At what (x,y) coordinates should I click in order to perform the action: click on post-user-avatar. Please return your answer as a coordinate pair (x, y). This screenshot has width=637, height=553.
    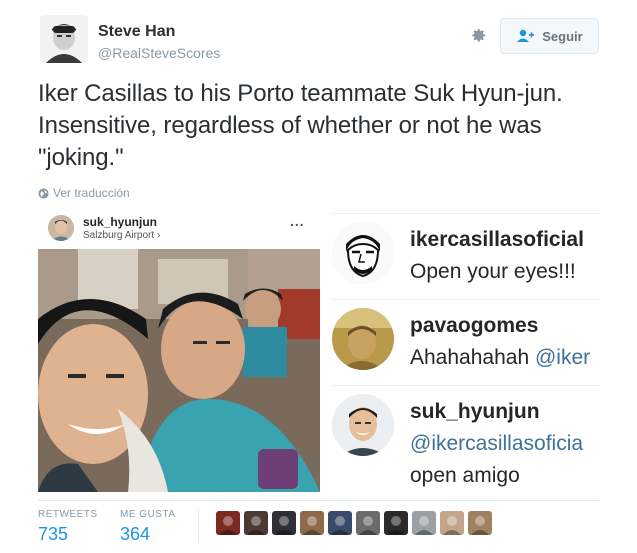
    Looking at the image, I should click on (61, 228).